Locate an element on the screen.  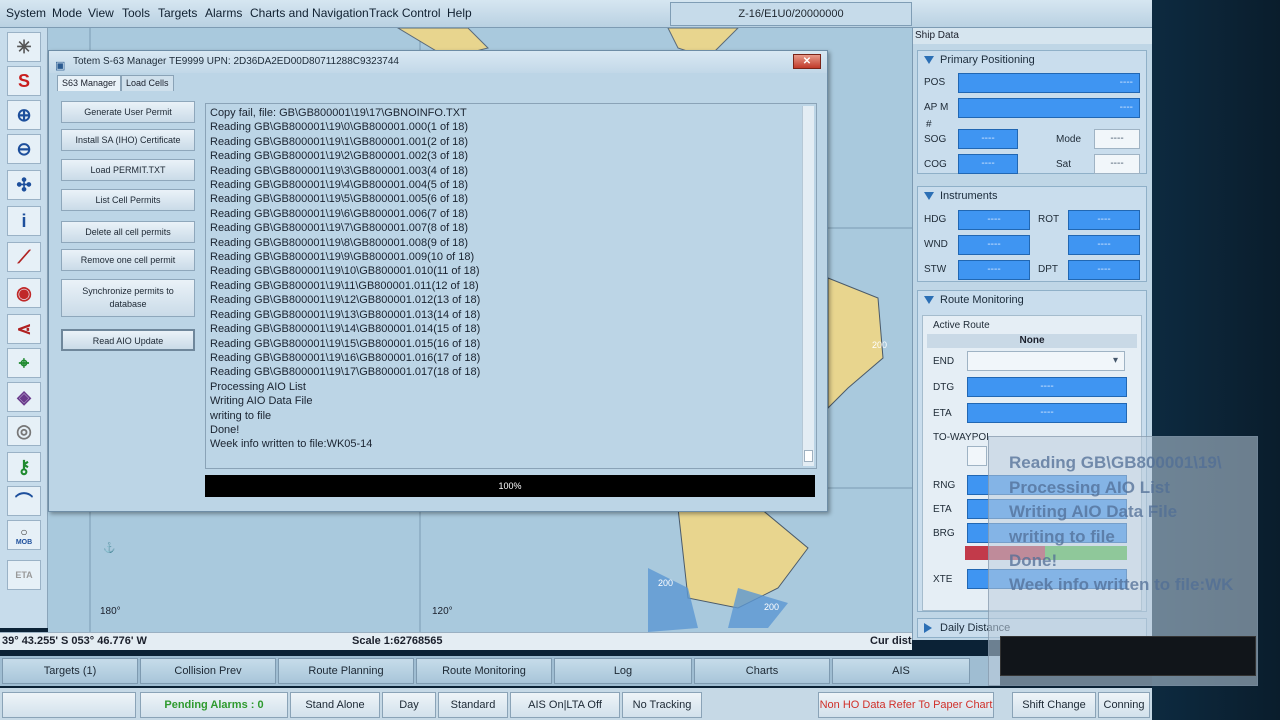
generate-user-permit-button: Generate User Permit is located at coordinates (128, 112).